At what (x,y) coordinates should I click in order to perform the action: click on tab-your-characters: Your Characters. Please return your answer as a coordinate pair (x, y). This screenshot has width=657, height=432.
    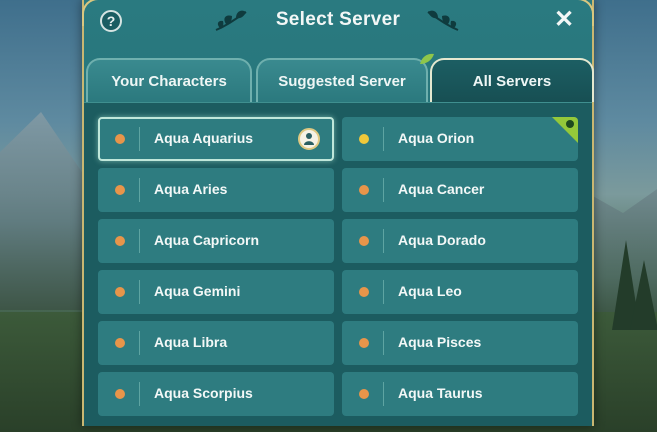
    Looking at the image, I should click on (169, 80).